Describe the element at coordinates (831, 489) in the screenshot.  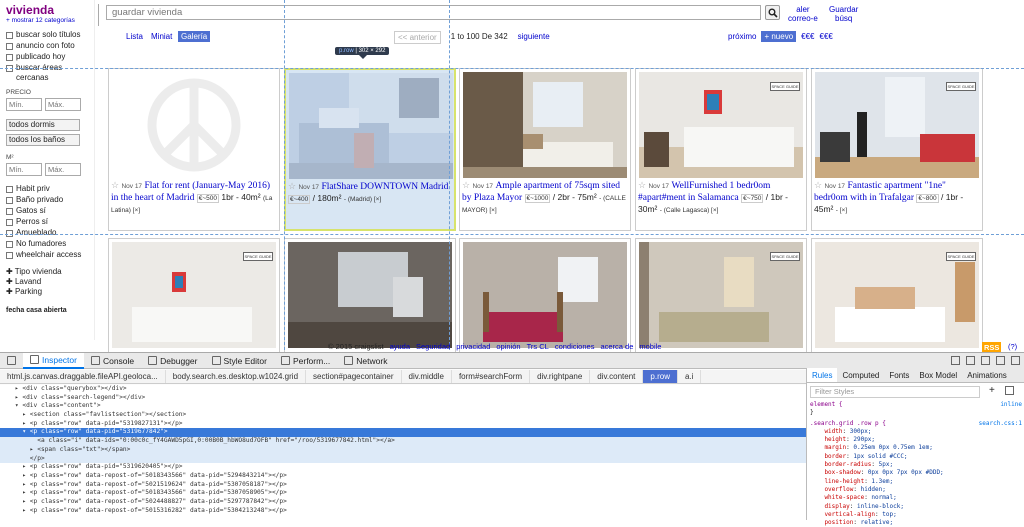
I see `css-property: overflow` at that location.